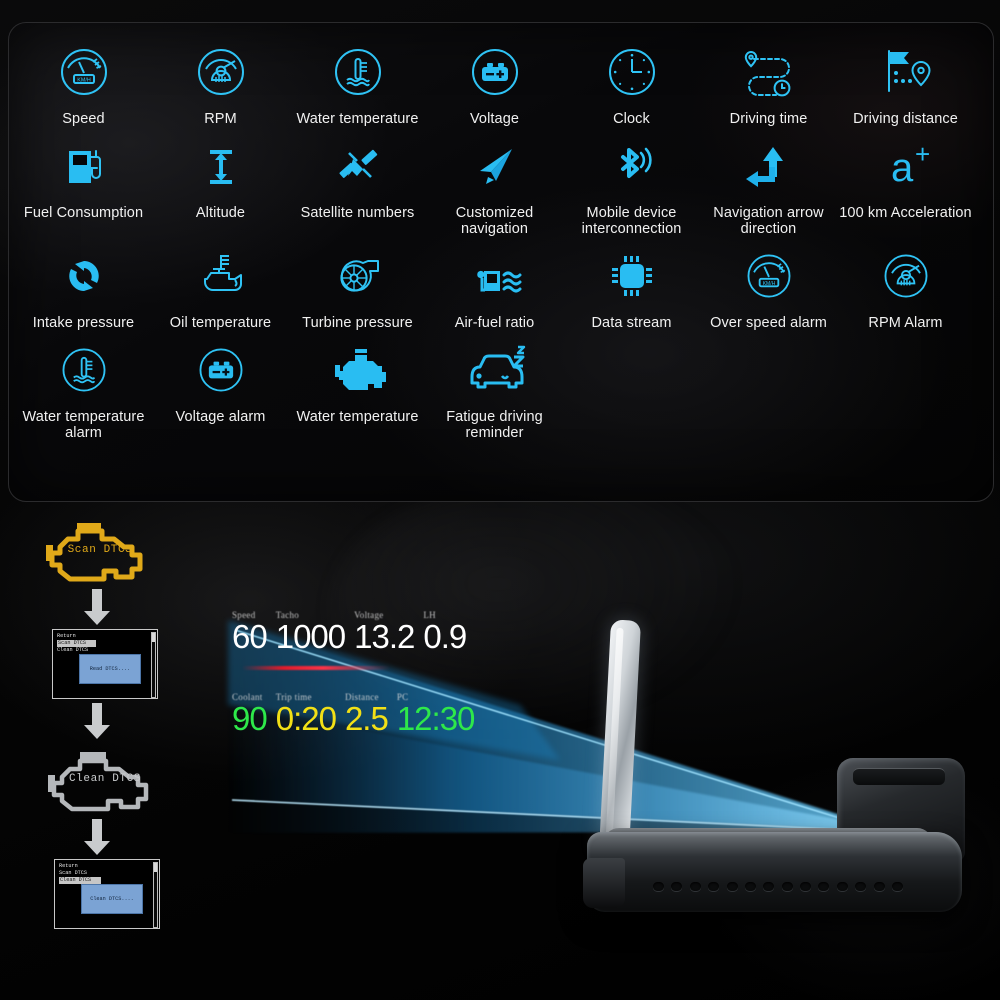 Image resolution: width=1000 pixels, height=1000 pixels. I want to click on a-plus-icon: a +, so click(906, 166).